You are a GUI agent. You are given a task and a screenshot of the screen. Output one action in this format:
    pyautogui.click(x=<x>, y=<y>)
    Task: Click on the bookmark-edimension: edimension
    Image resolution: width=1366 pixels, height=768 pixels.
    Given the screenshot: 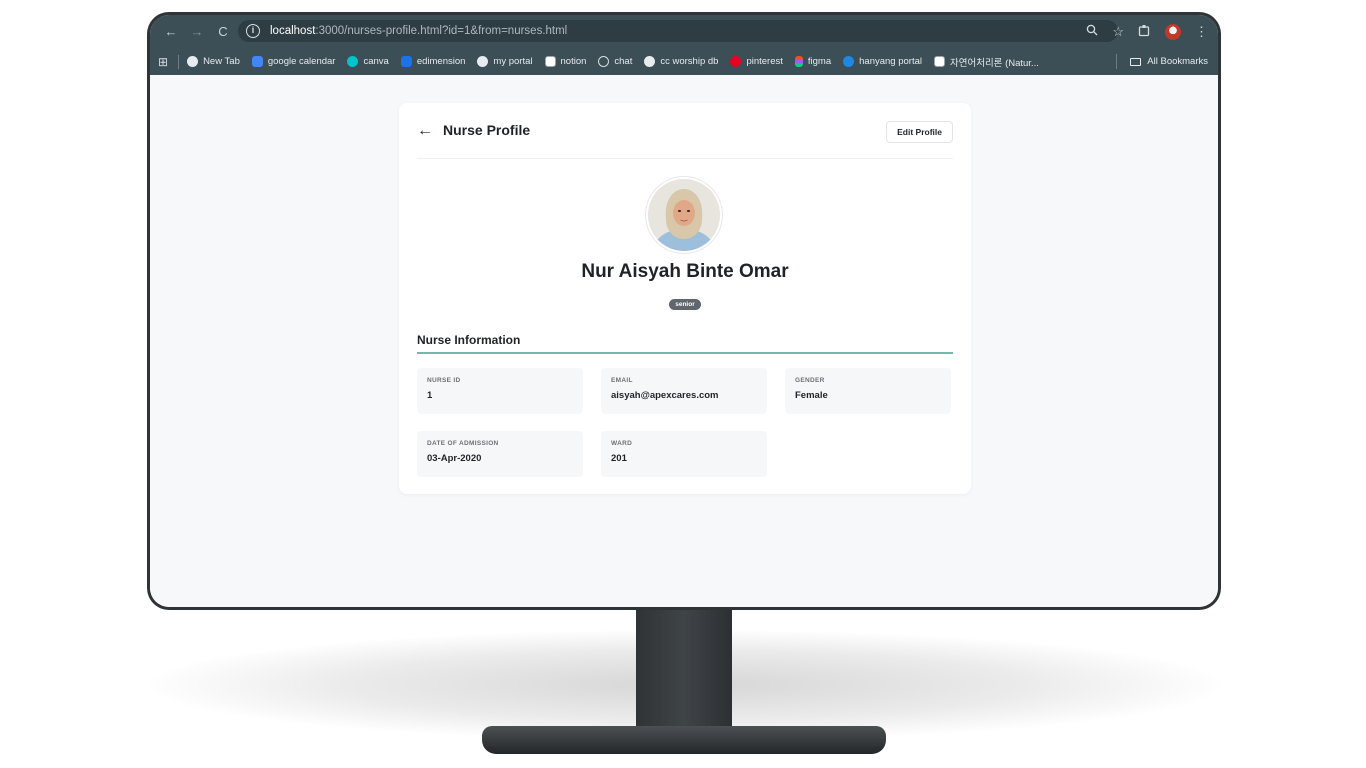 What is the action you would take?
    pyautogui.click(x=433, y=61)
    